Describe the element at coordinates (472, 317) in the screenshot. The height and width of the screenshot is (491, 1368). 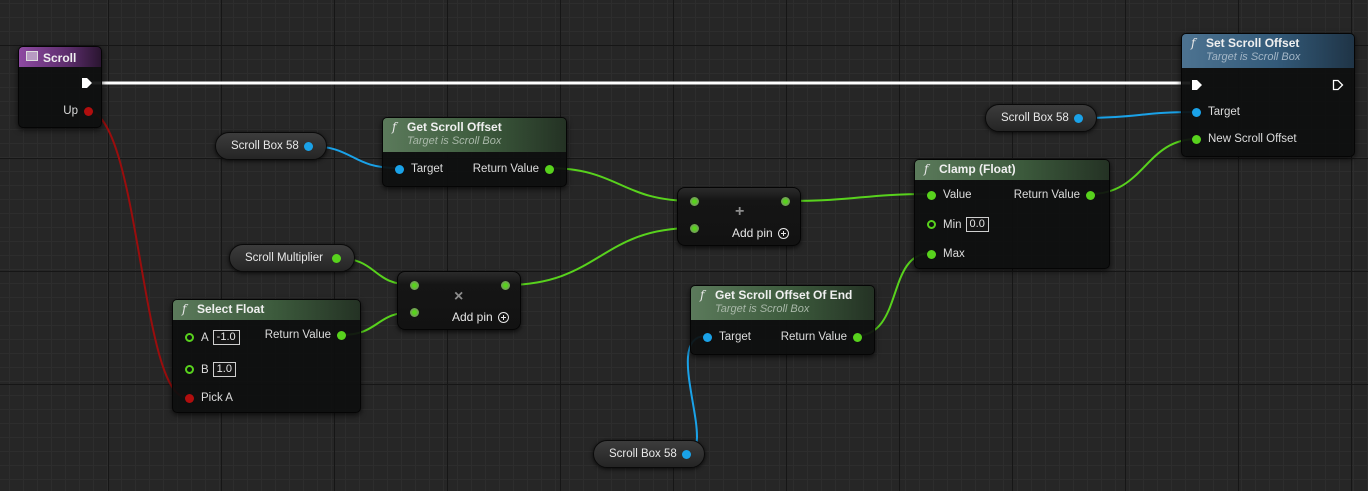
I see `add-pin-label: Add pin` at that location.